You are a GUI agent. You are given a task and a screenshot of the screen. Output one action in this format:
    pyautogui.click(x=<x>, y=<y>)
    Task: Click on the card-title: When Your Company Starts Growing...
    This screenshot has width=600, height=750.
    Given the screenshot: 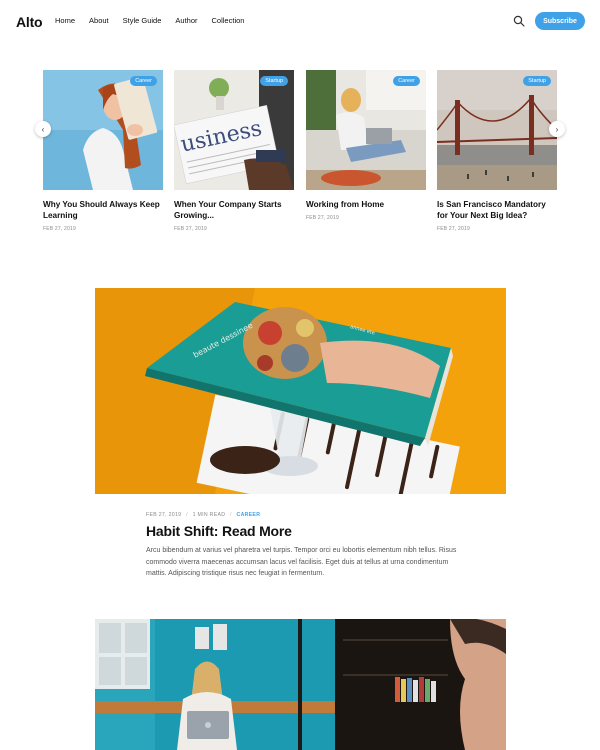 What is the action you would take?
    pyautogui.click(x=234, y=210)
    